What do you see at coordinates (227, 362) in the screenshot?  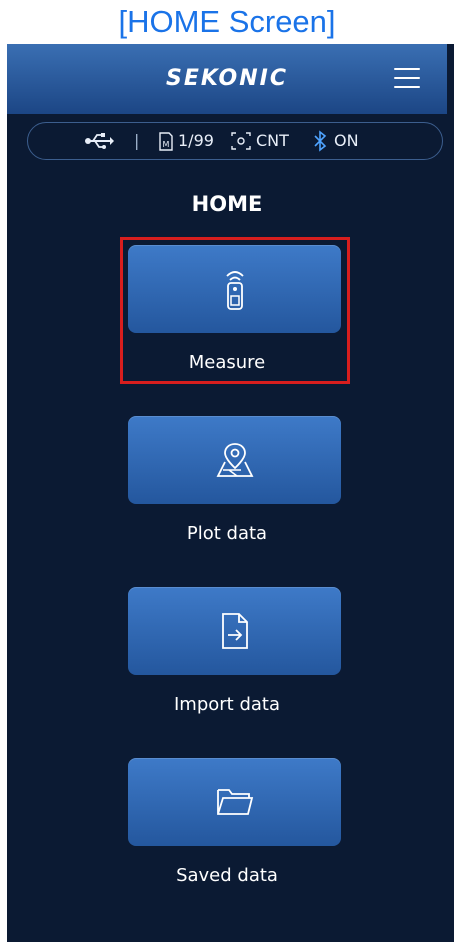 I see `measure-label: Measure` at bounding box center [227, 362].